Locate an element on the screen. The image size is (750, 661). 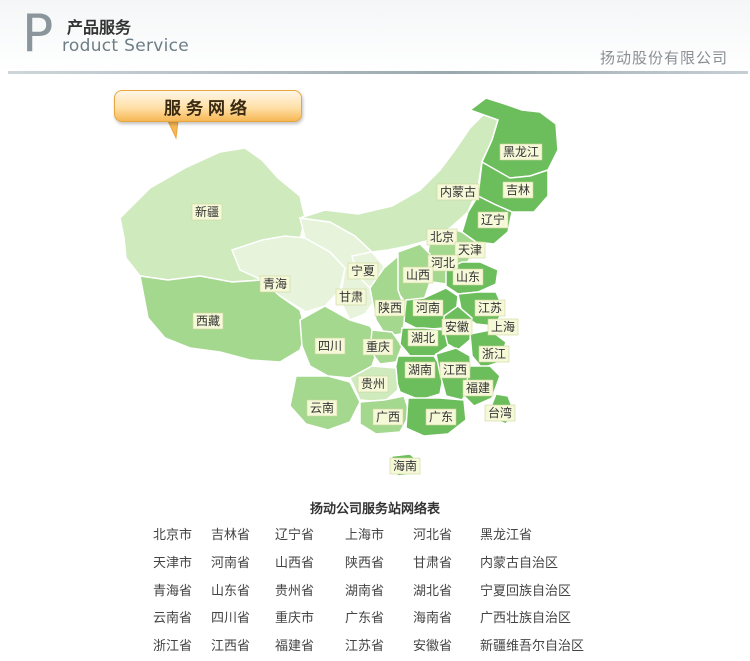
label-text: 台湾 is located at coordinates (500, 412).